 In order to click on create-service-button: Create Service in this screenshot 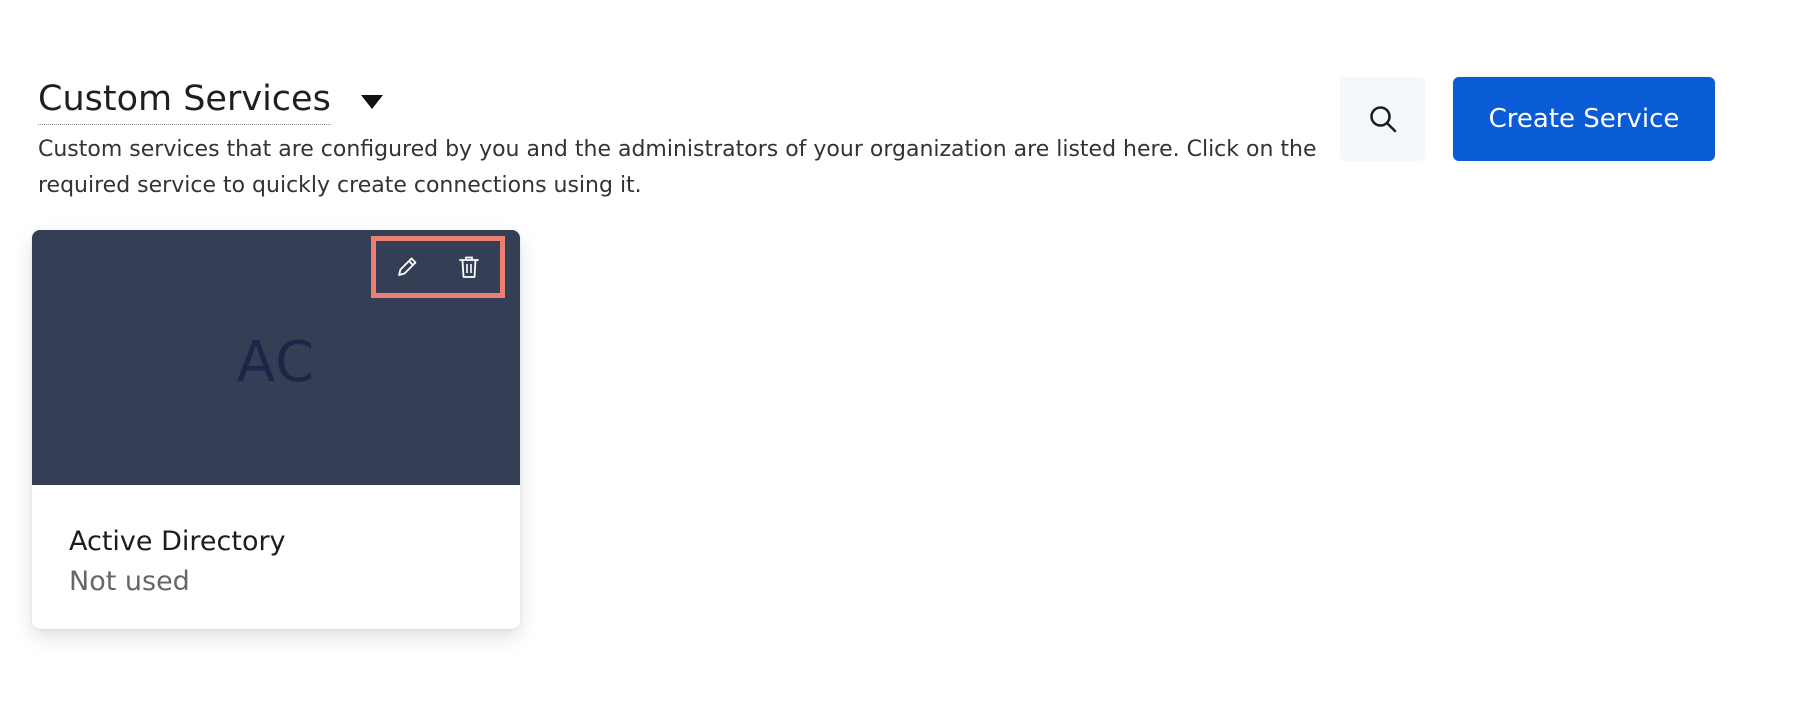, I will do `click(1584, 119)`.